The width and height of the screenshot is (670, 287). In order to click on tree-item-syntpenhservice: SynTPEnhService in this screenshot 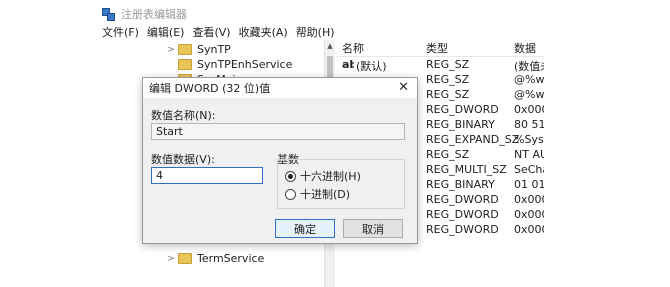, I will do `click(229, 64)`.